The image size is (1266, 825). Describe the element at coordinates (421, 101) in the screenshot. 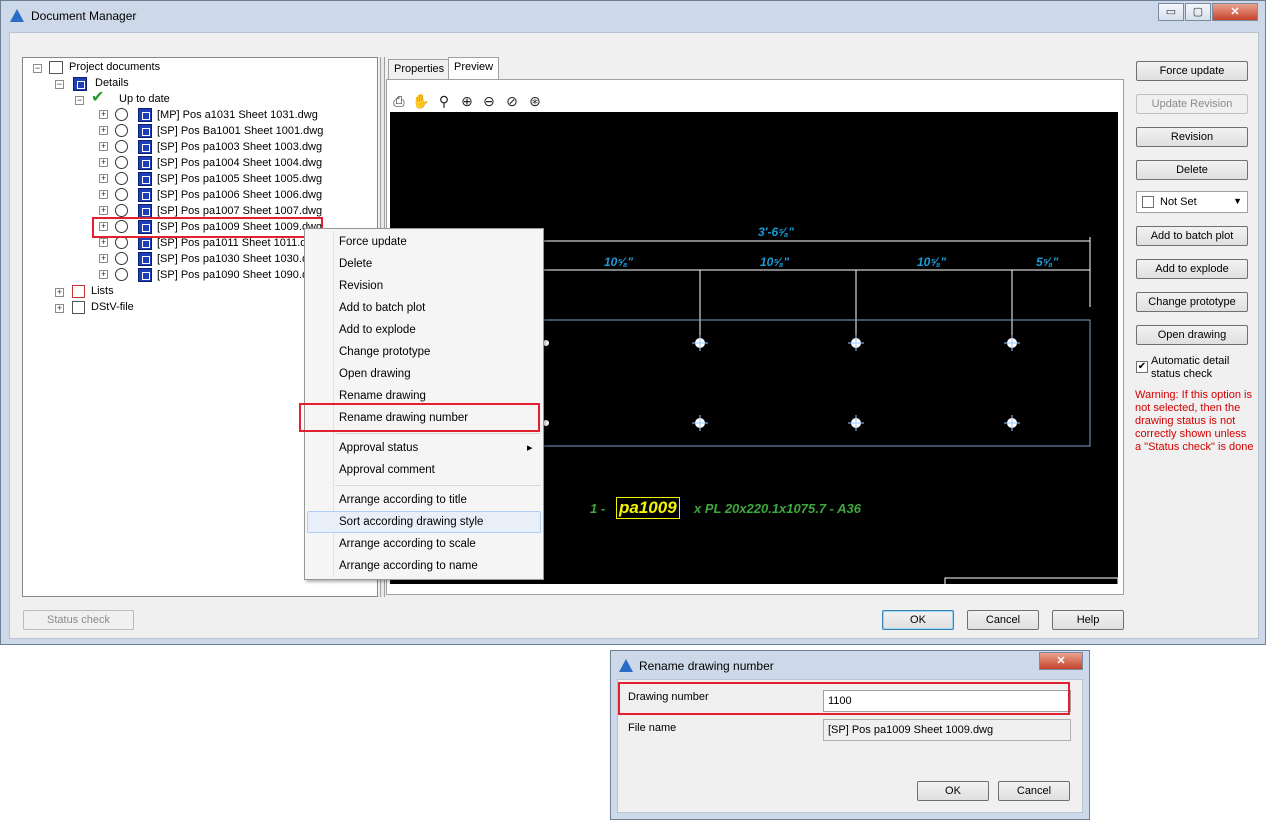

I see `pan-icon: ✋` at that location.